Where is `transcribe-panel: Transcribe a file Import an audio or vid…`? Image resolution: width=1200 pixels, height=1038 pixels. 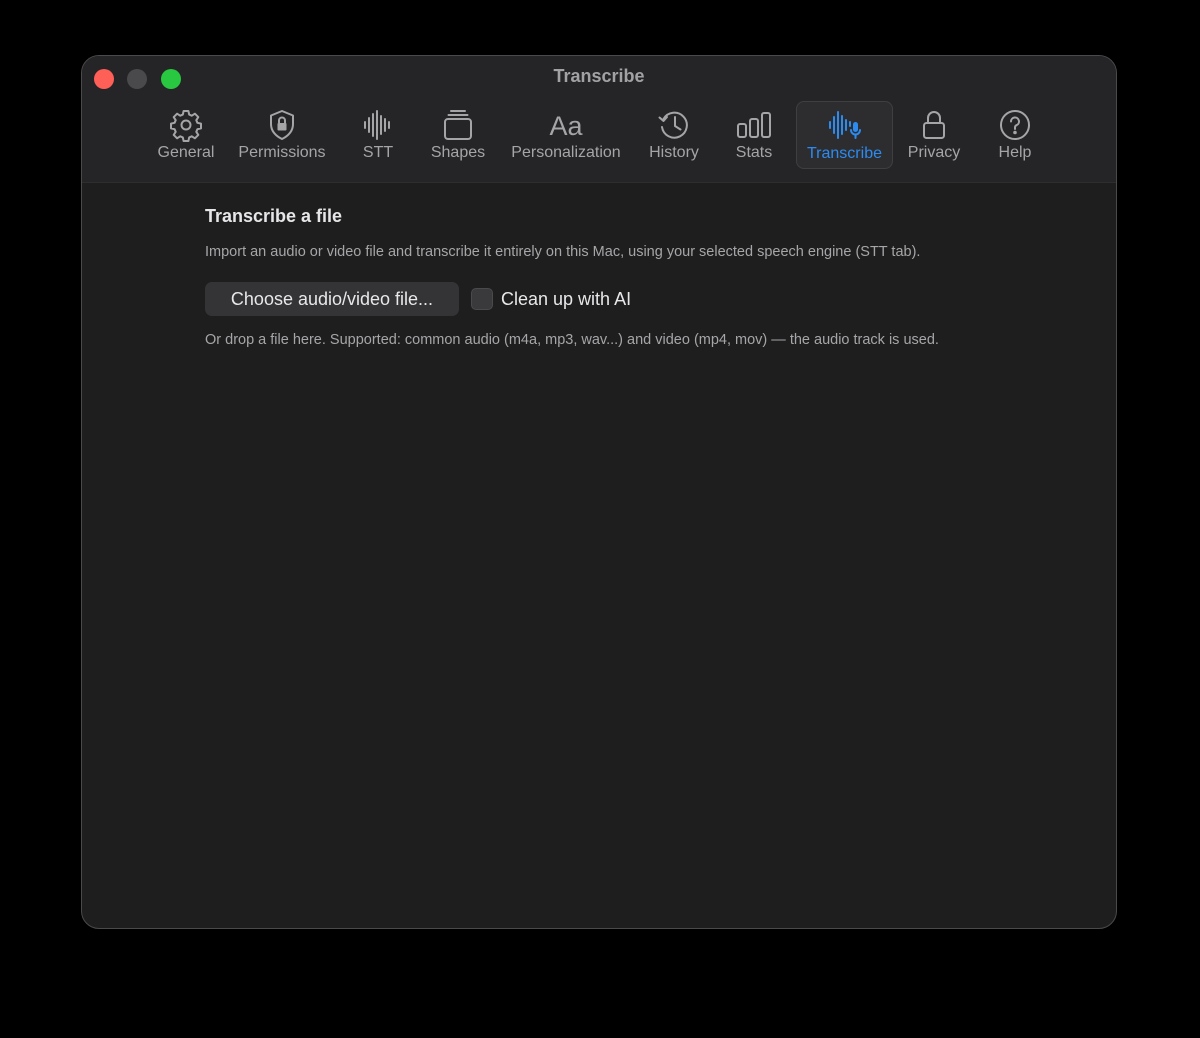 transcribe-panel: Transcribe a file Import an audio or vid… is located at coordinates (645, 276).